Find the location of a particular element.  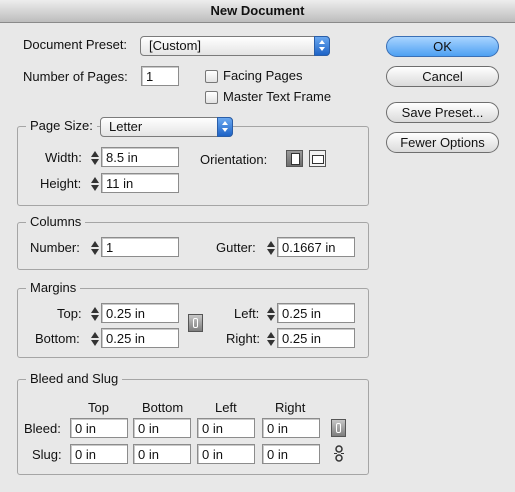

margin-top-label: Top: is located at coordinates (69, 313).